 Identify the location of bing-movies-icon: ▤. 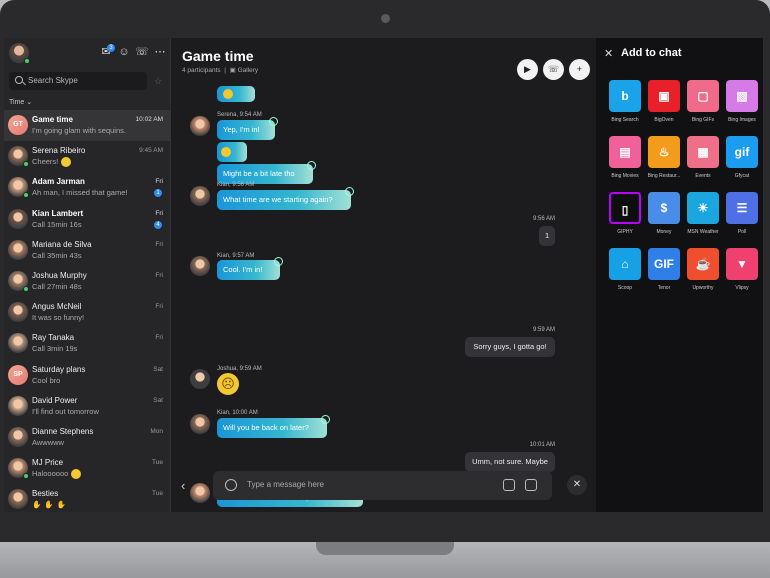
(625, 152).